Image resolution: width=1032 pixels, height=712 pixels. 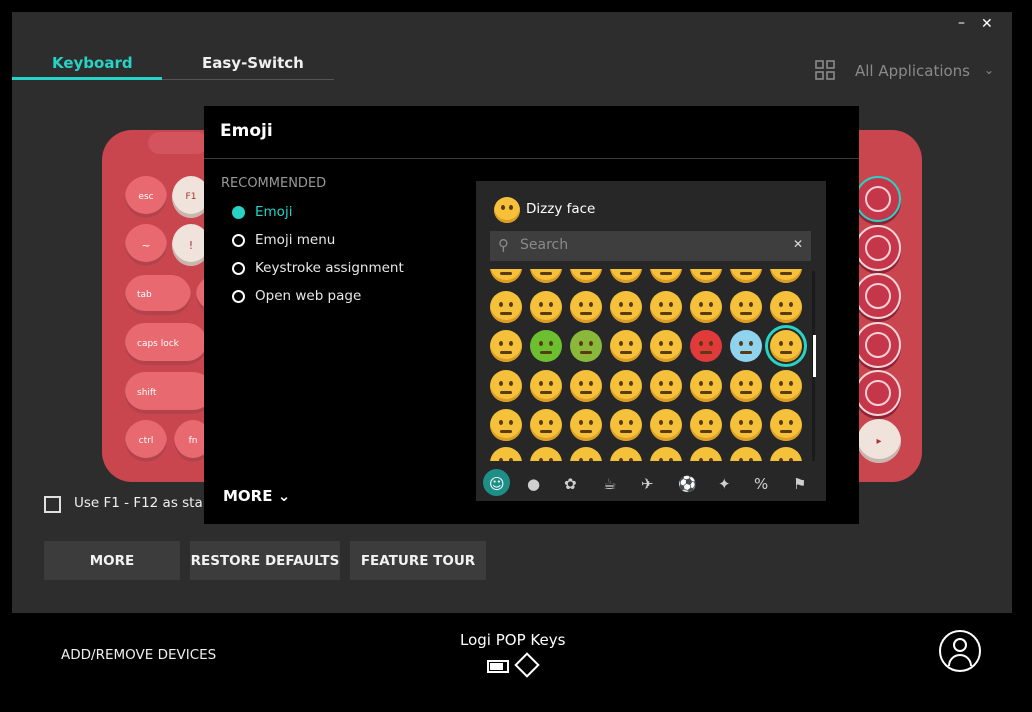 What do you see at coordinates (647, 484) in the screenshot?
I see `travel-category-icon: ✈` at bounding box center [647, 484].